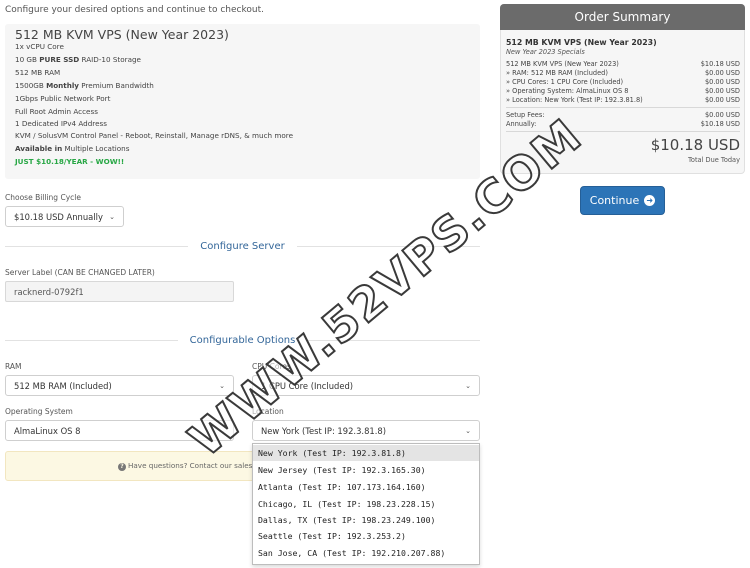 This screenshot has width=750, height=568. I want to click on product-feature: Full Root Admin Access, so click(56, 111).